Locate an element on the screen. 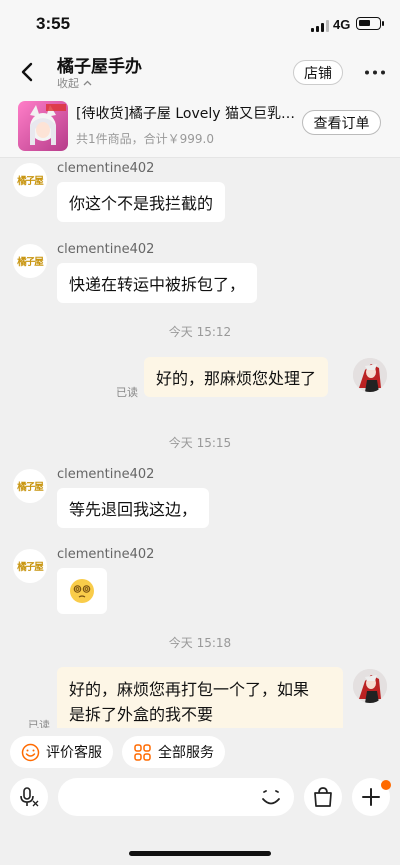  view-order-button: 查看订单 is located at coordinates (341, 122).